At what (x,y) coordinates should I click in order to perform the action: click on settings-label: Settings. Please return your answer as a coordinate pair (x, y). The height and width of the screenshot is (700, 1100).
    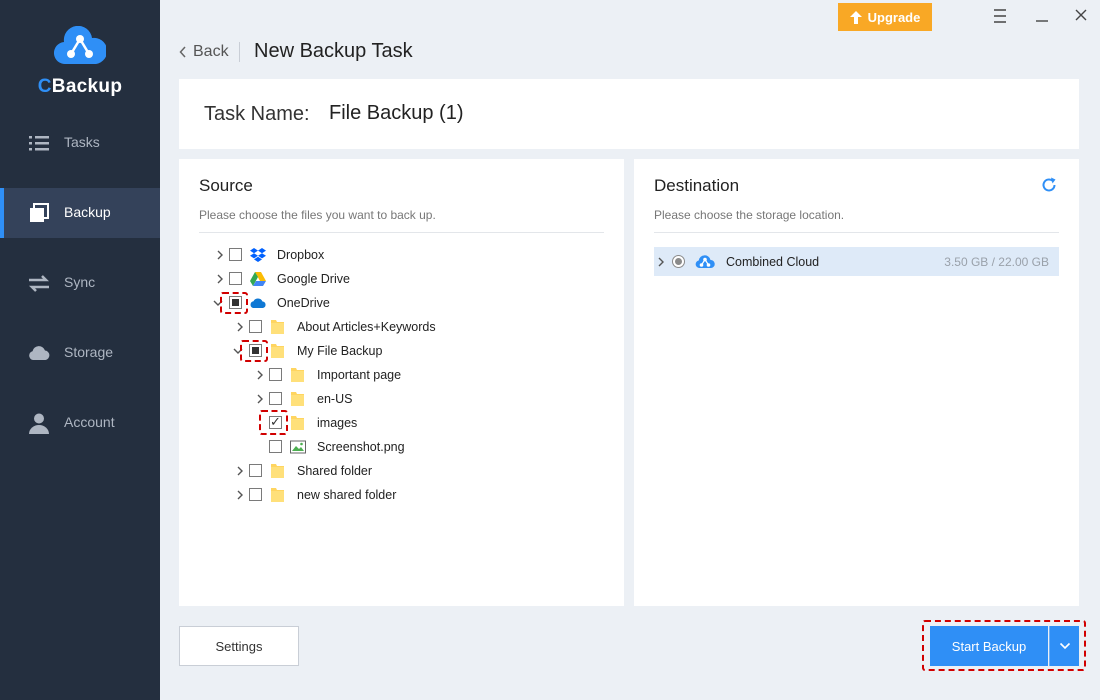
    Looking at the image, I should click on (239, 646).